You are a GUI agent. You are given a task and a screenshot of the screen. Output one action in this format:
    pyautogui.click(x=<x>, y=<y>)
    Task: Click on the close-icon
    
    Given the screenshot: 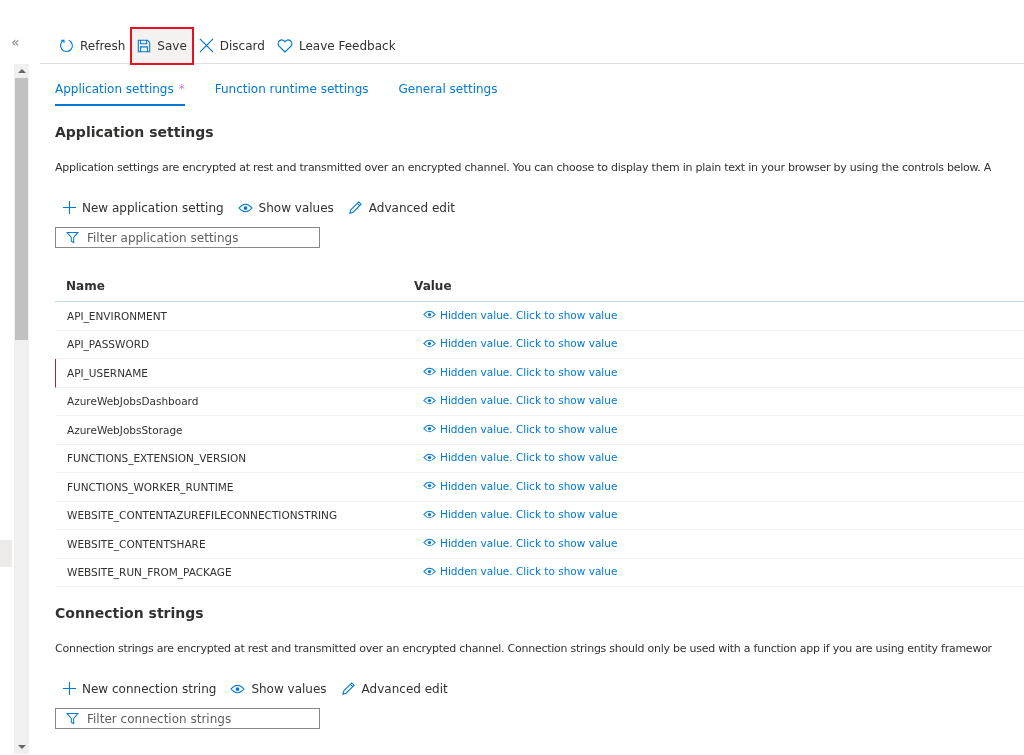 What is the action you would take?
    pyautogui.click(x=206, y=45)
    